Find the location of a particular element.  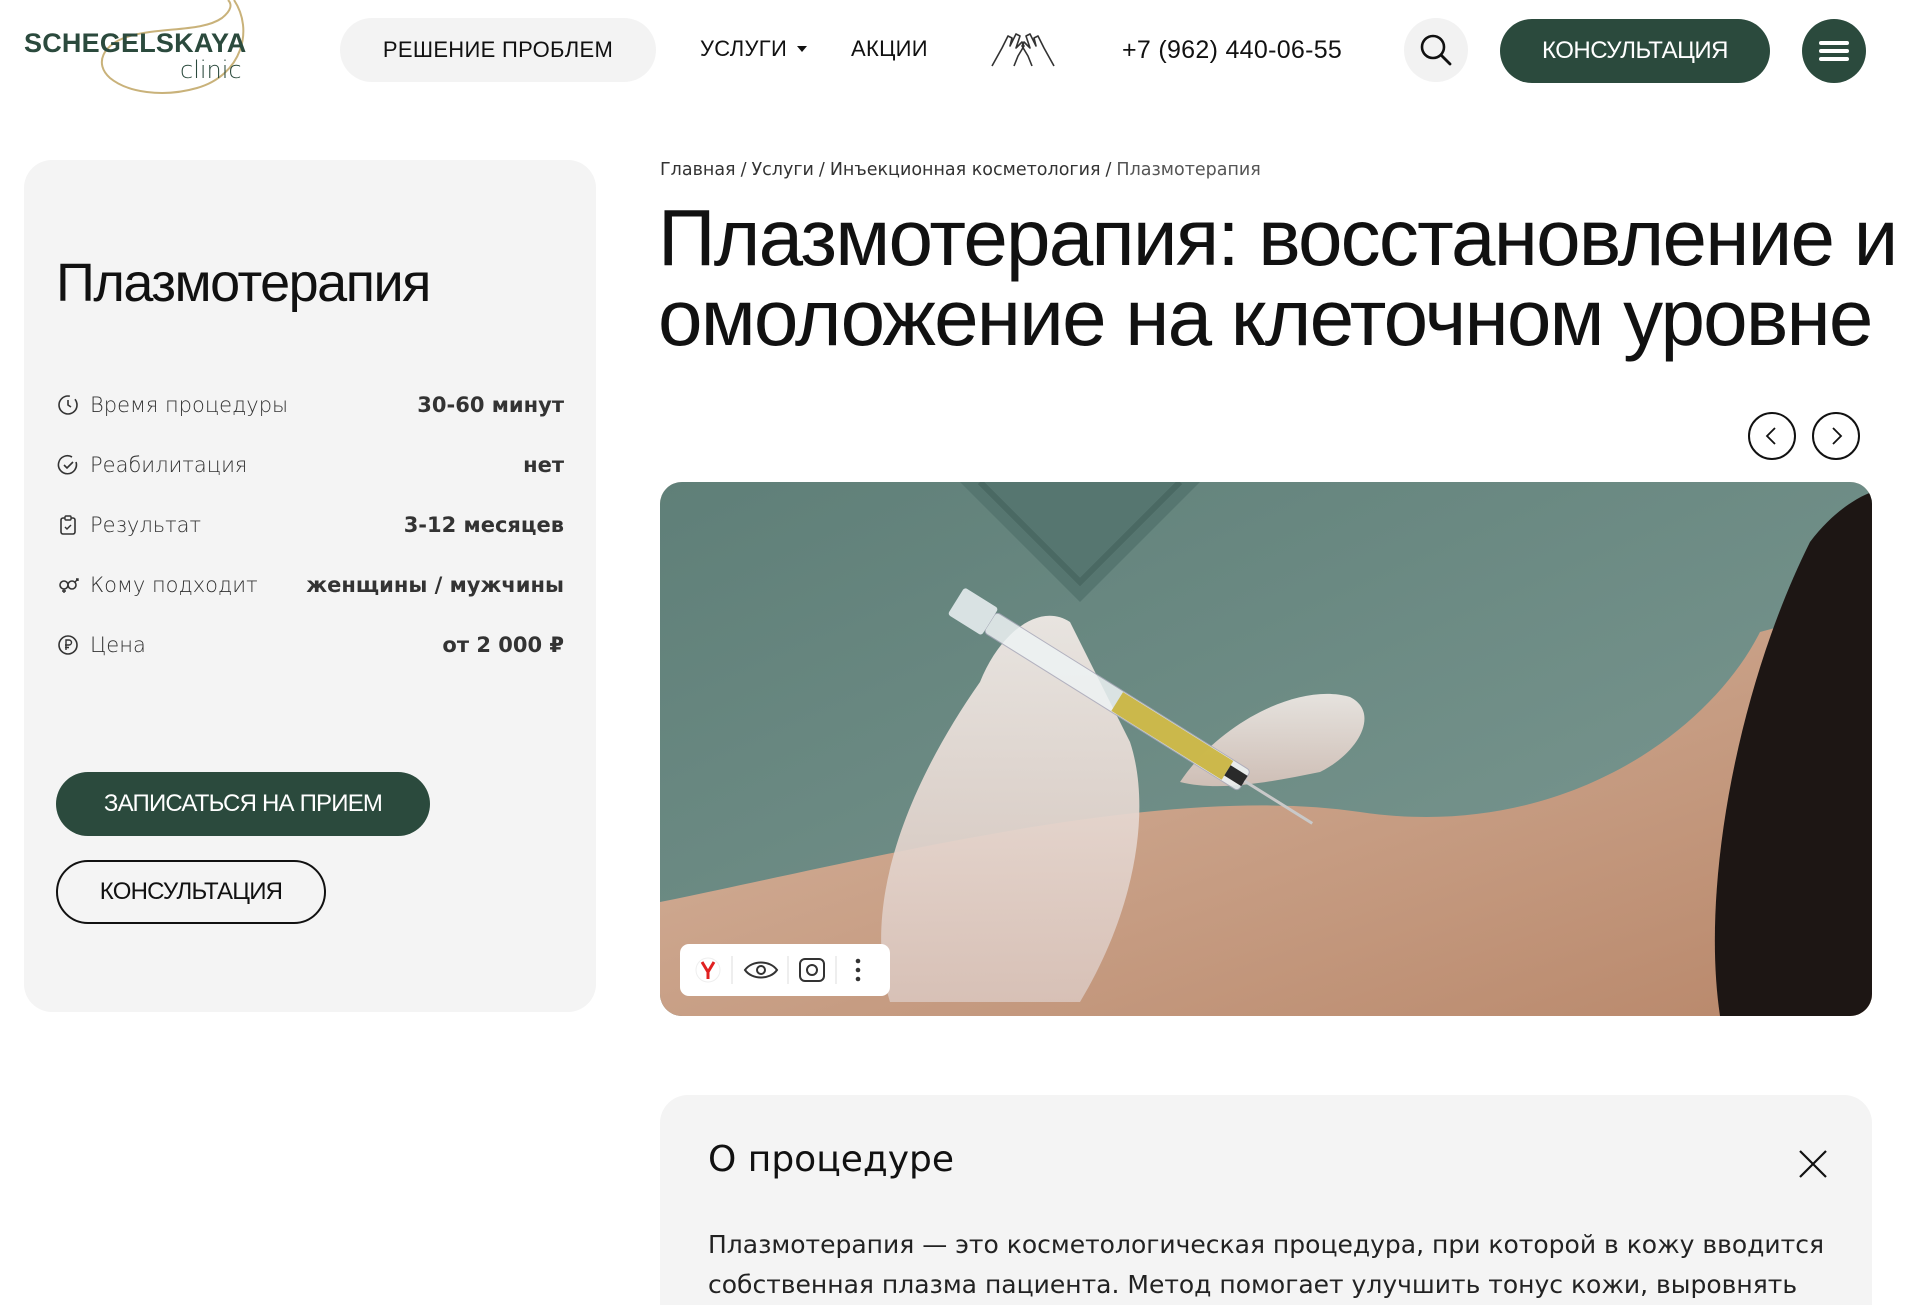

chevron-left-icon is located at coordinates (1770, 436).